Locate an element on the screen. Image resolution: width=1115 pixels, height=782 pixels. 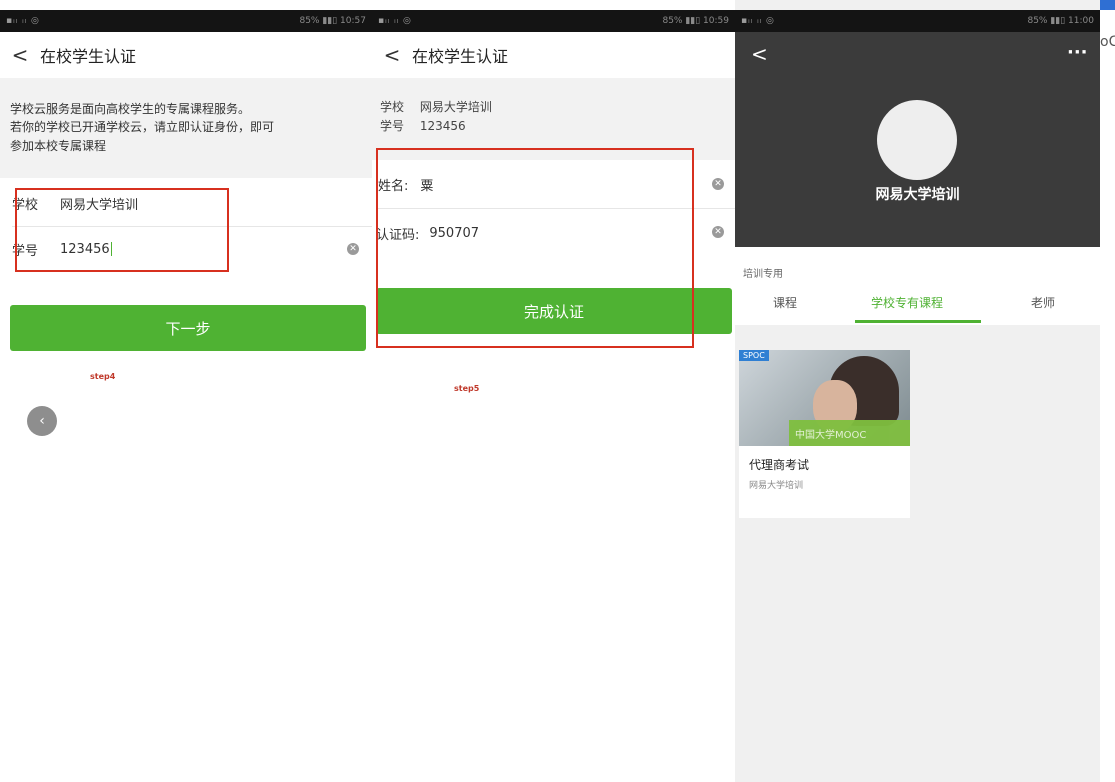
tab-active-underline is located at coordinates (918, 321).